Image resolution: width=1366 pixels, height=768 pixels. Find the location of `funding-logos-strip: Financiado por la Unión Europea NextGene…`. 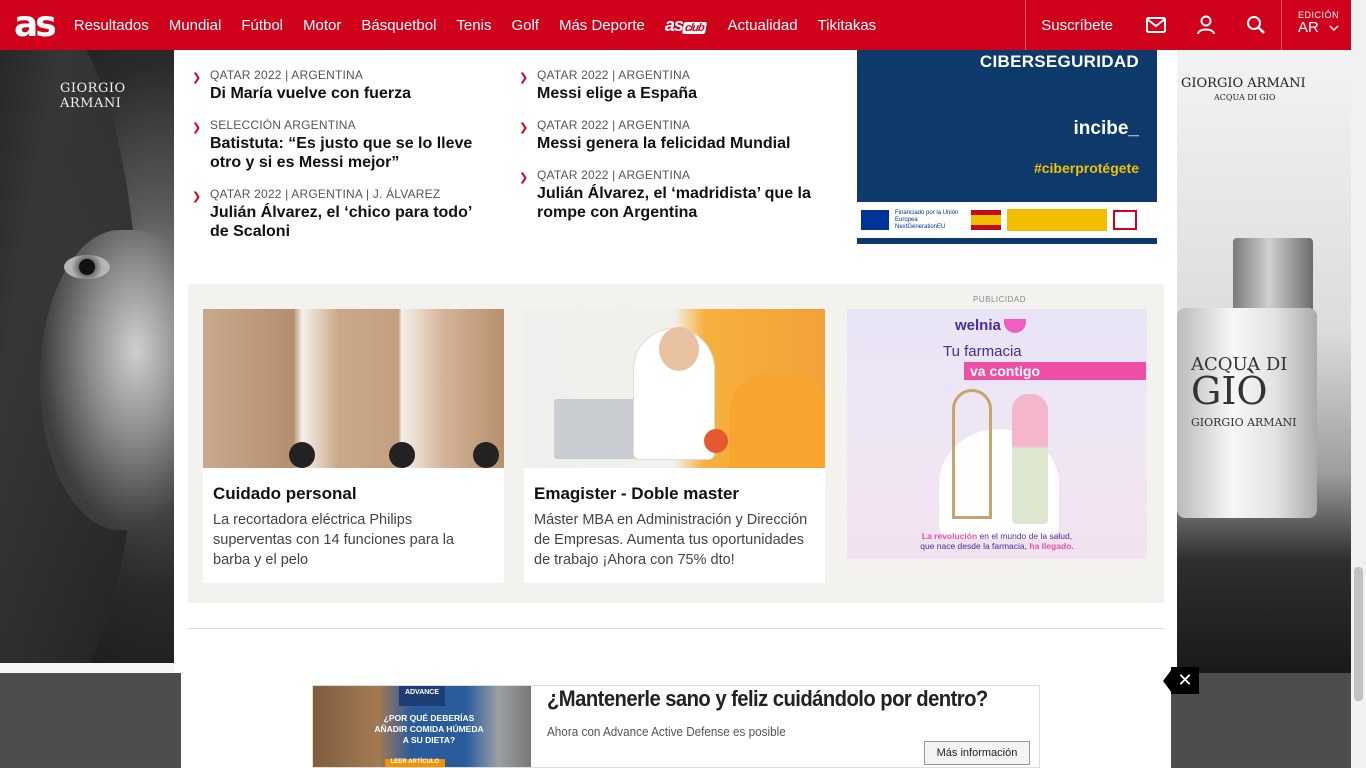

funding-logos-strip: Financiado por la Unión Europea NextGene… is located at coordinates (1007, 223).